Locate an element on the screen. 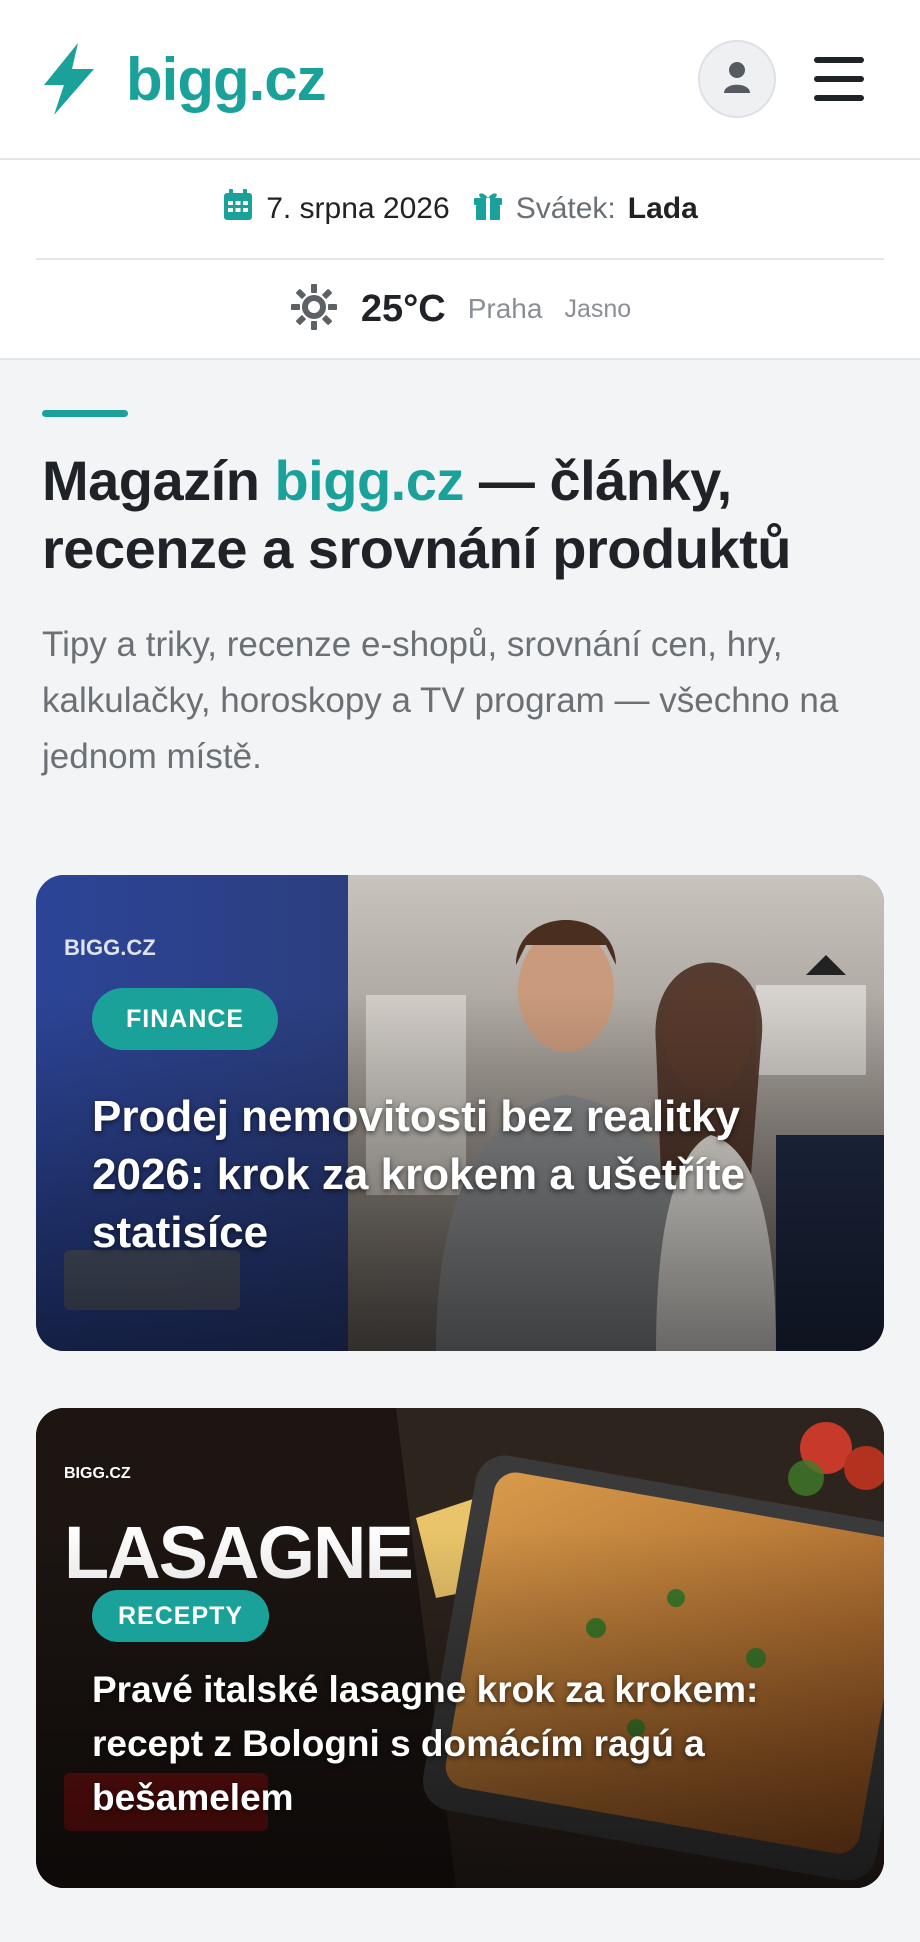 The image size is (920, 1942). current-date: 7. srpna 2026 is located at coordinates (358, 208).